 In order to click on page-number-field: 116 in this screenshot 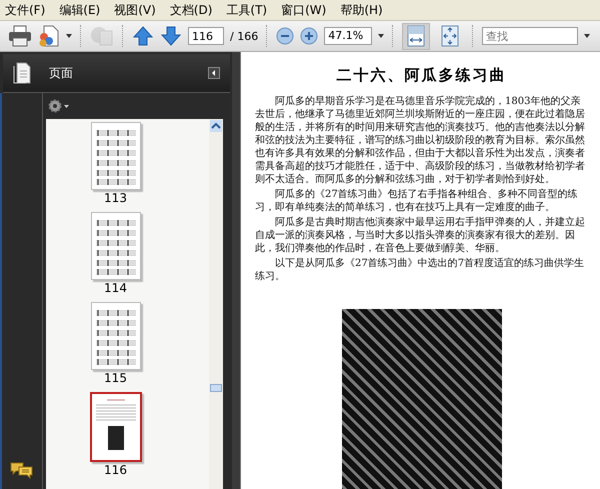, I will do `click(206, 36)`.